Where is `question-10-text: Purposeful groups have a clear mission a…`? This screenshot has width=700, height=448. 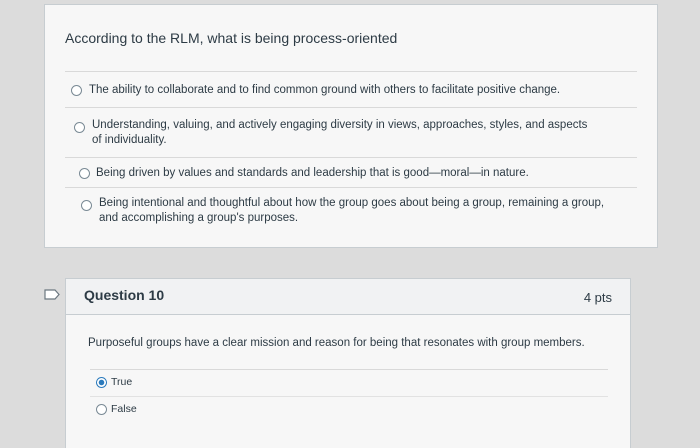 question-10-text: Purposeful groups have a clear mission a… is located at coordinates (336, 343).